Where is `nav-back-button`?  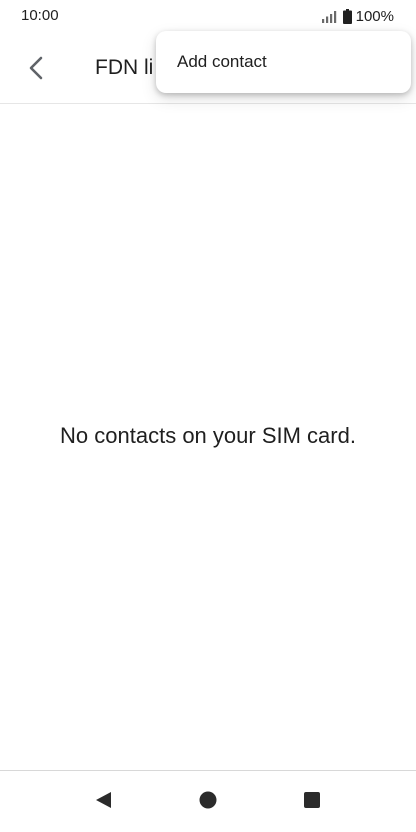 nav-back-button is located at coordinates (103, 800).